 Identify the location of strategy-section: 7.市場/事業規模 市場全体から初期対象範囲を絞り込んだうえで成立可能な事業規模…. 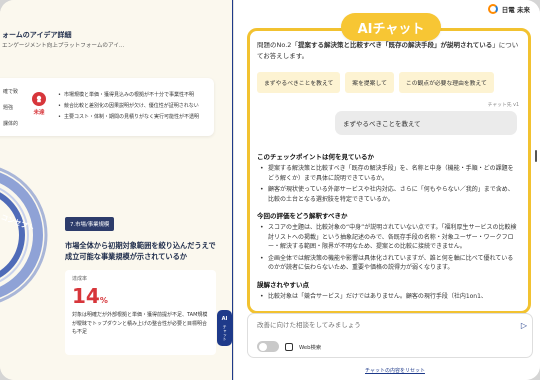
(140, 283).